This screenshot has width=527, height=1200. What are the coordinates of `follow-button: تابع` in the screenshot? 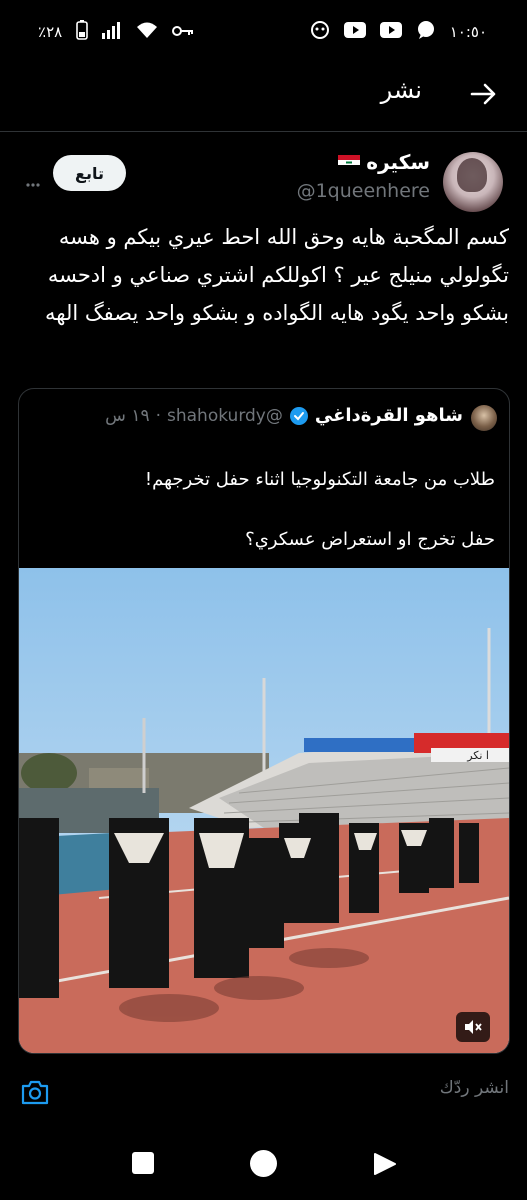 It's located at (89, 173).